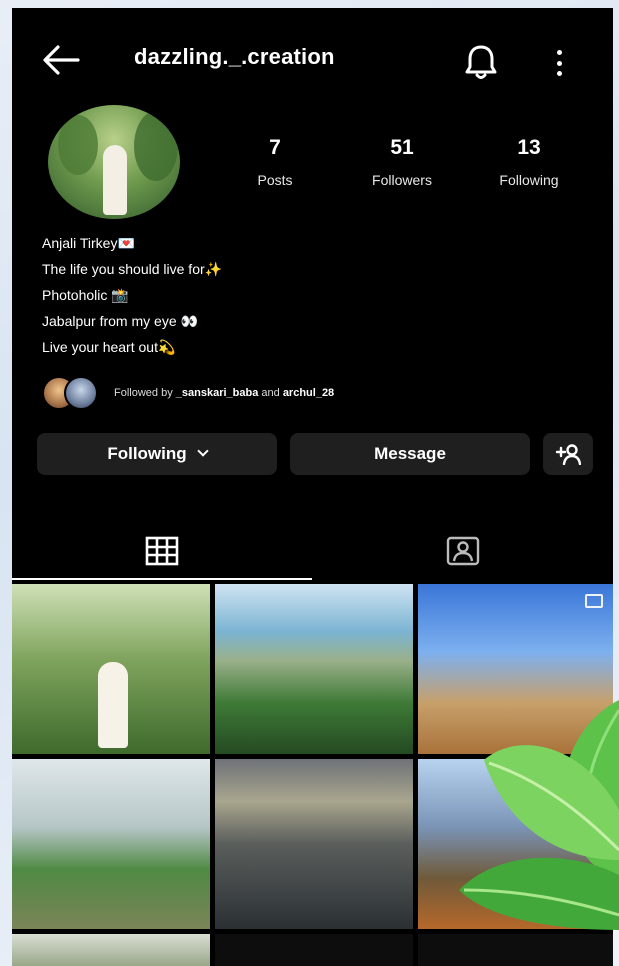  What do you see at coordinates (162, 579) in the screenshot?
I see `active-tab-indicator` at bounding box center [162, 579].